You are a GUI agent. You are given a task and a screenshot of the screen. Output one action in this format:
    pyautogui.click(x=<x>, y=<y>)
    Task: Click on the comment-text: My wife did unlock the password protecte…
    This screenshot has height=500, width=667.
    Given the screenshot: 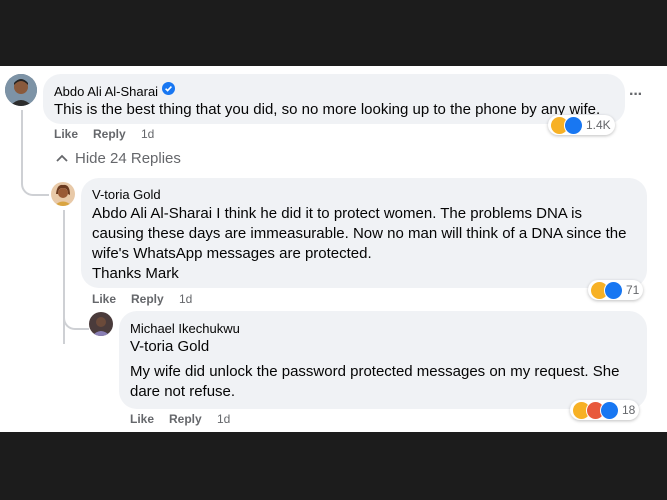 What is the action you would take?
    pyautogui.click(x=375, y=381)
    